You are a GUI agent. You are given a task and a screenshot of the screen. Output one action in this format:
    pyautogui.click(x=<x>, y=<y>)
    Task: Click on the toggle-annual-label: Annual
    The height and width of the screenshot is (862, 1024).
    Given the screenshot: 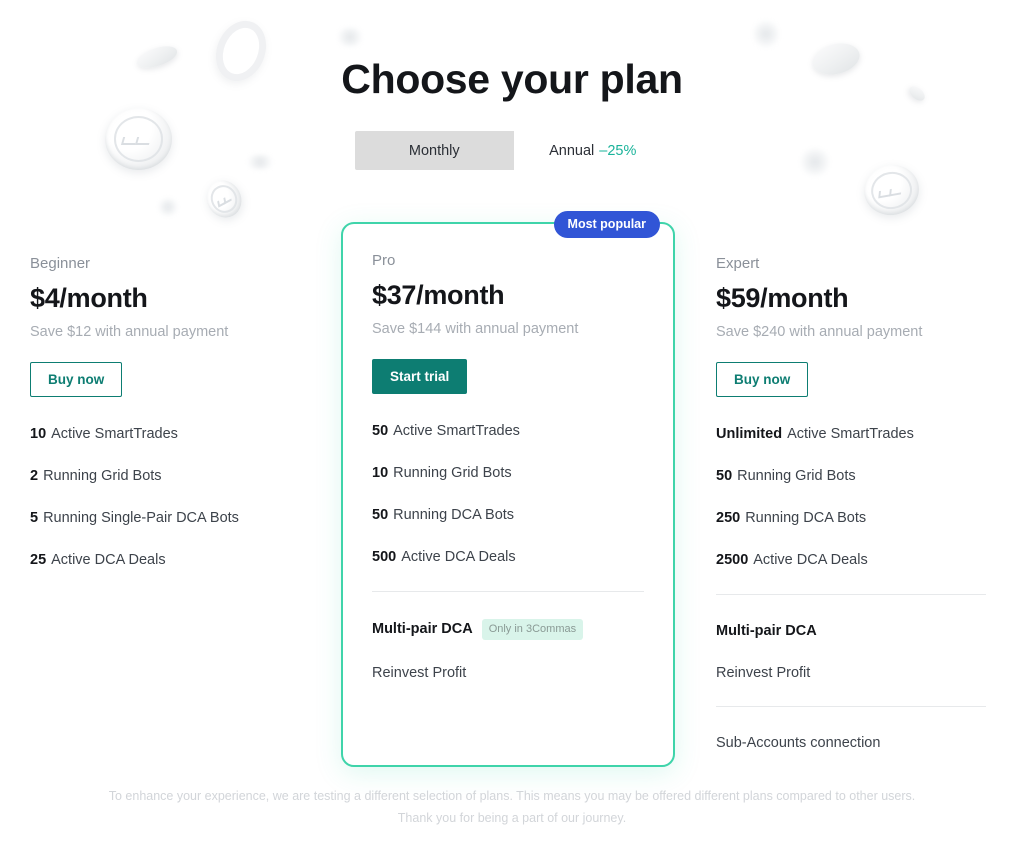 What is the action you would take?
    pyautogui.click(x=572, y=150)
    